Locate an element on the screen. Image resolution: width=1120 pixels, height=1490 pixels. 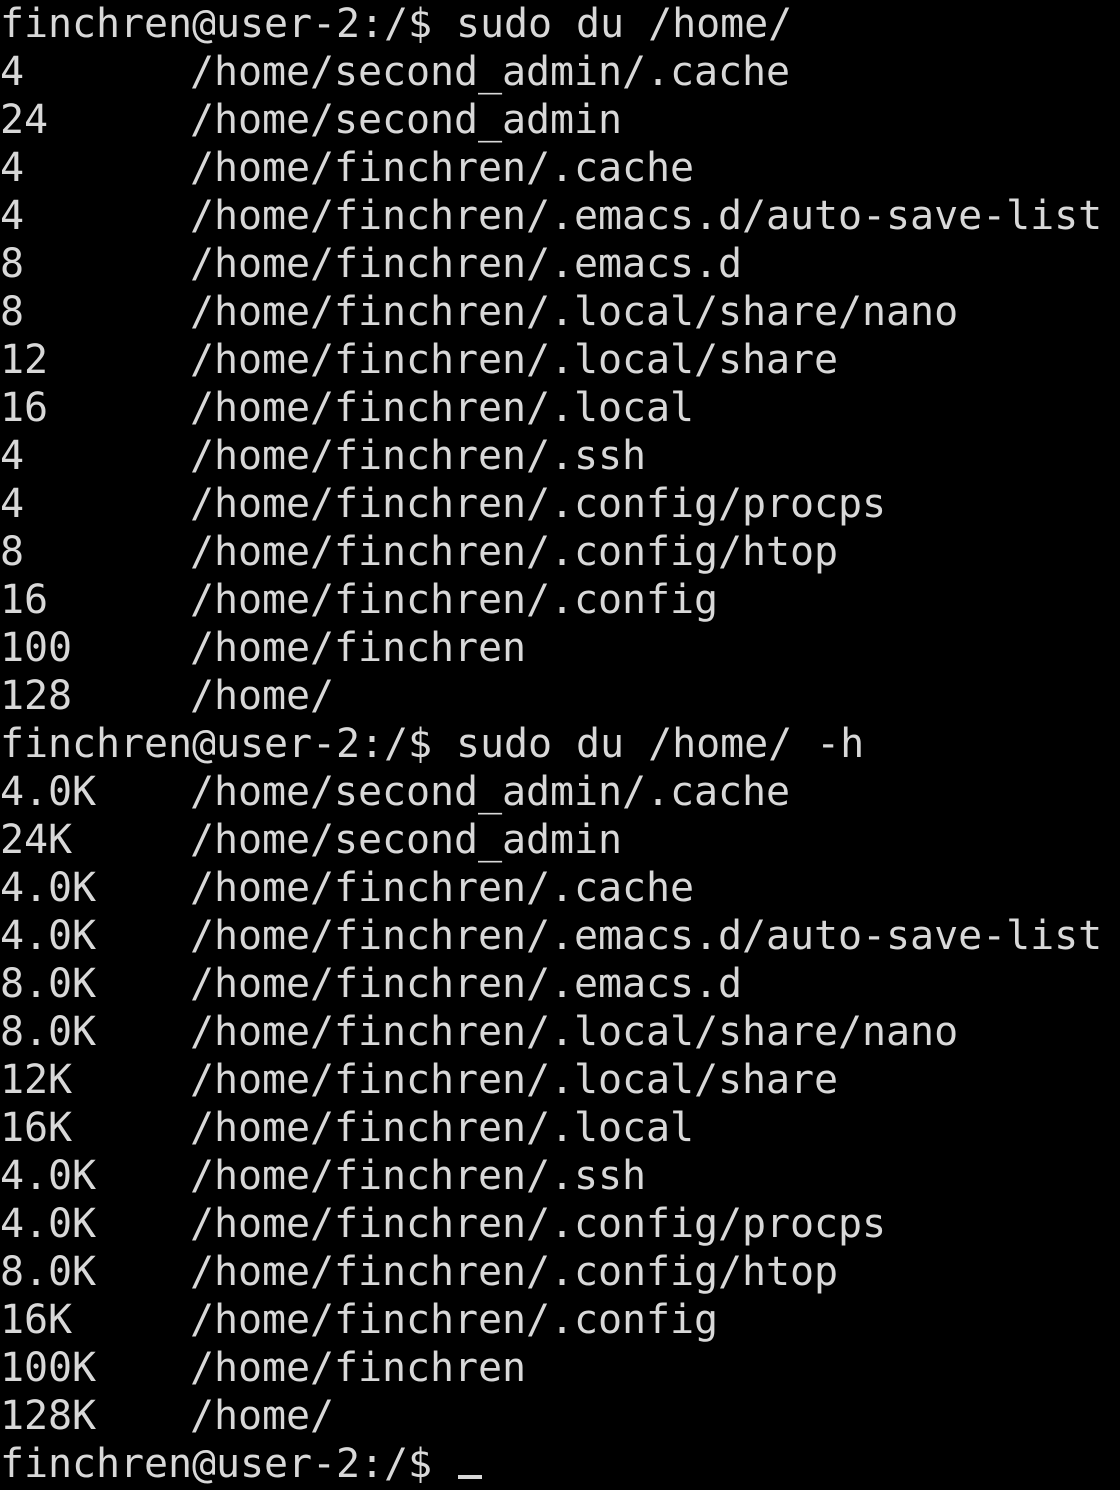
du-output-row: 12K/home/finchren/.local/share is located at coordinates (560, 1080).